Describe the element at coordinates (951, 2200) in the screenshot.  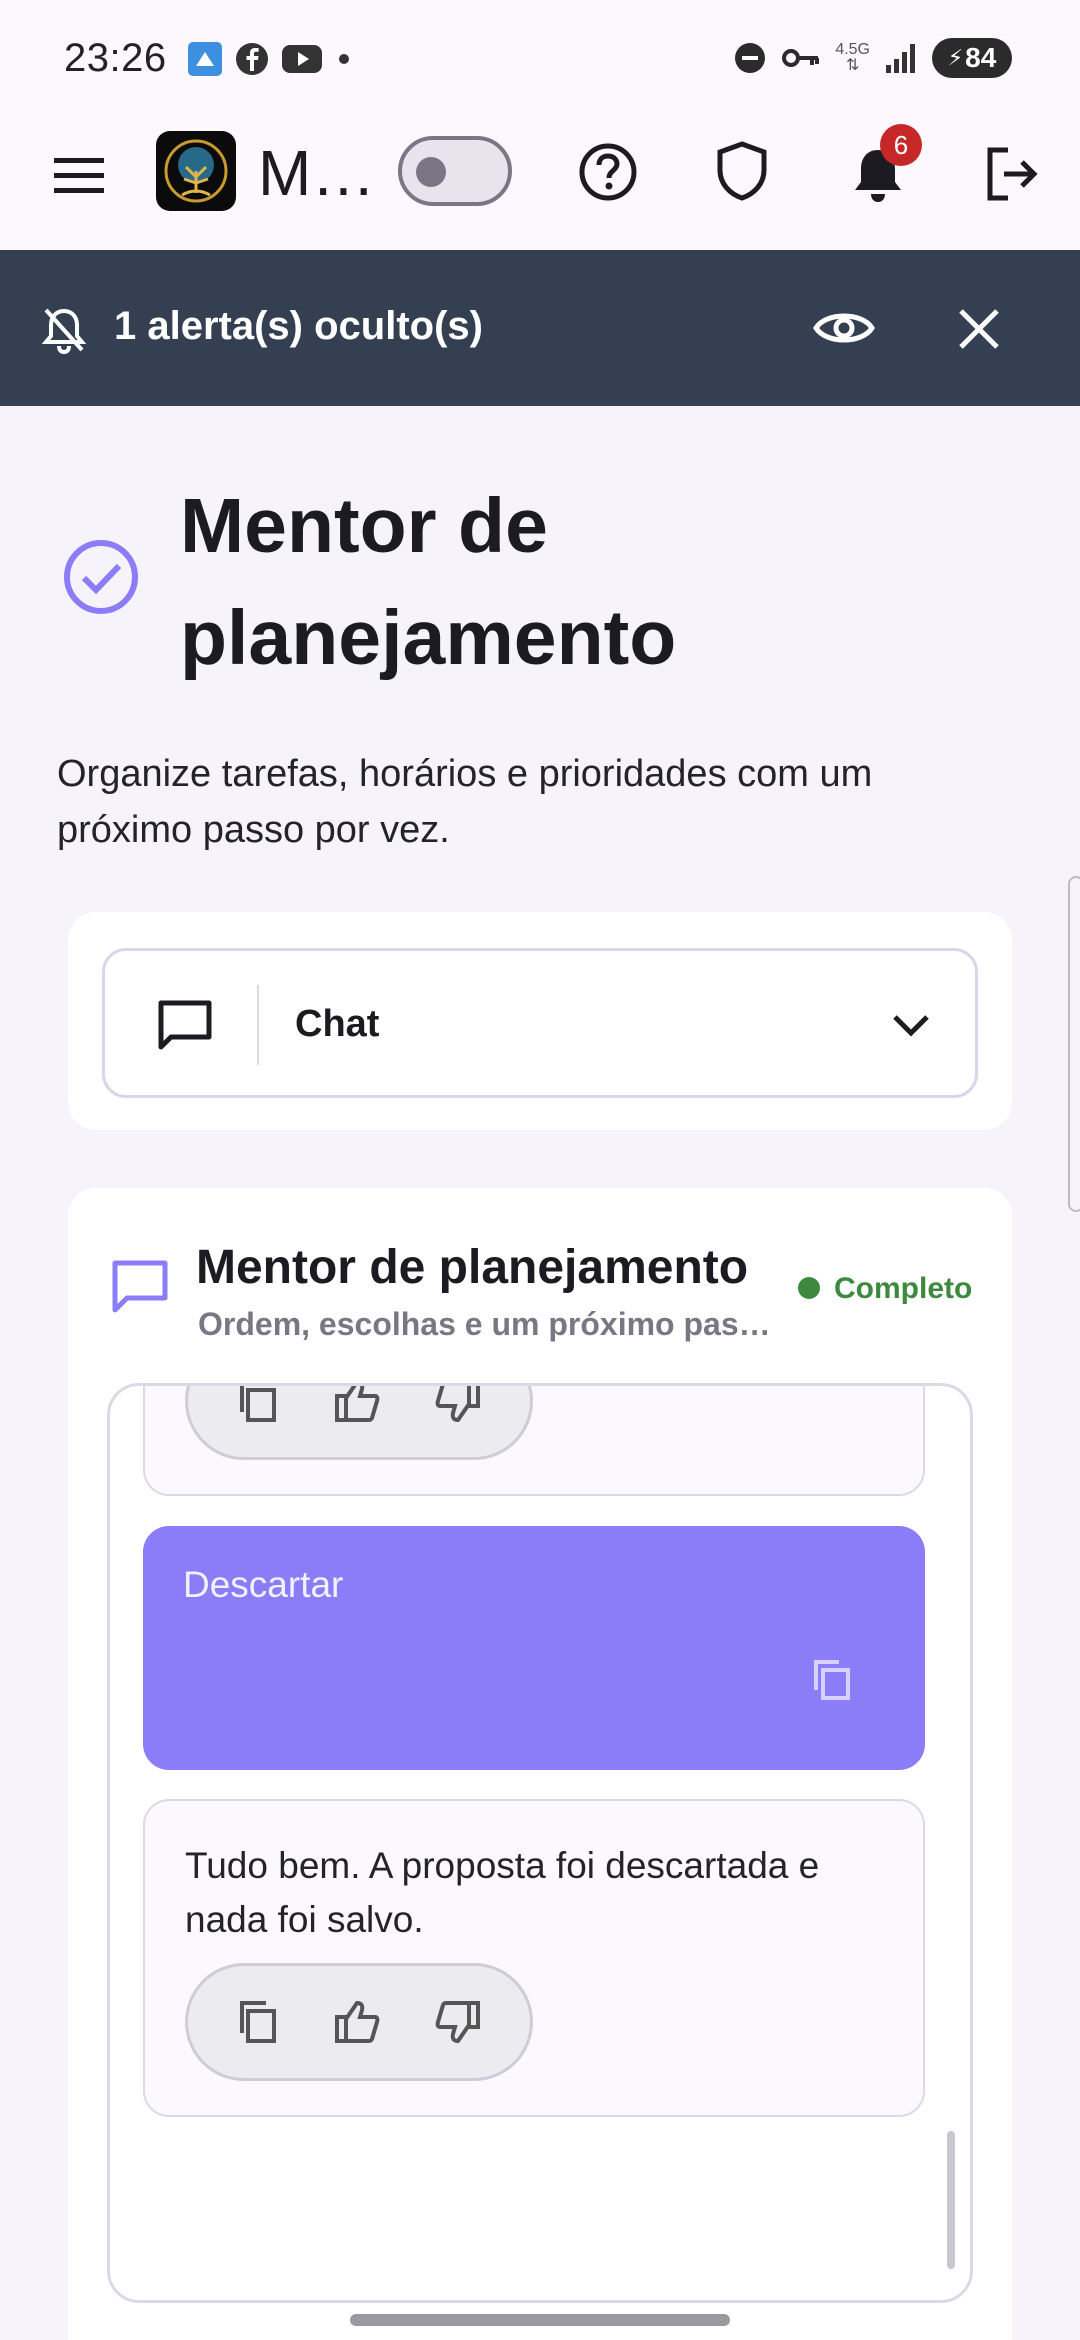
I see `chat-scrollbar` at that location.